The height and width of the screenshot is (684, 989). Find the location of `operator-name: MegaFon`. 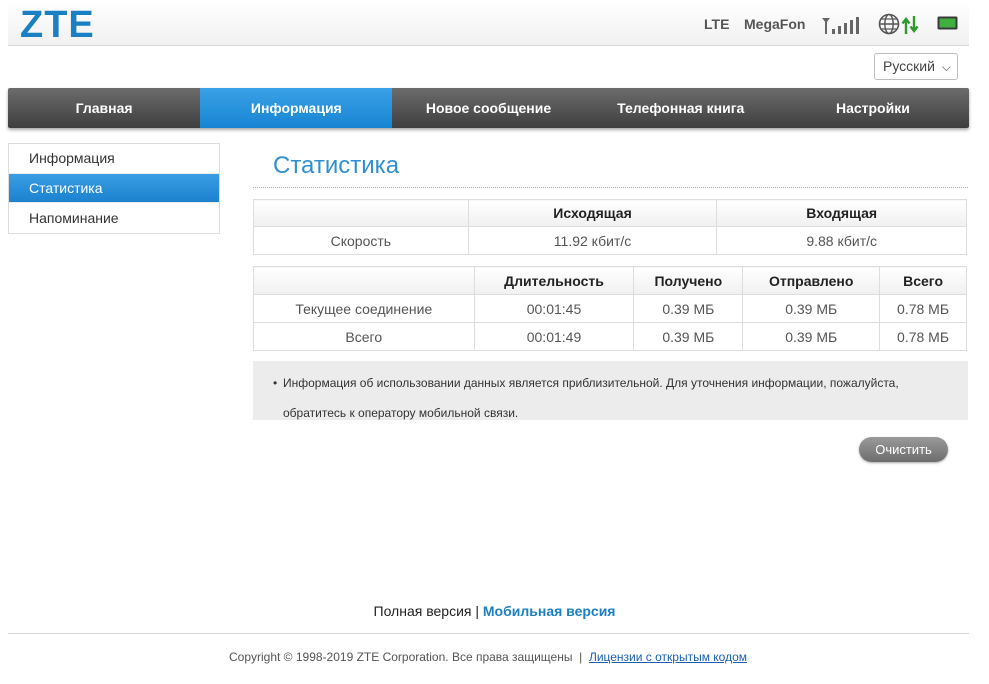

operator-name: MegaFon is located at coordinates (775, 24).